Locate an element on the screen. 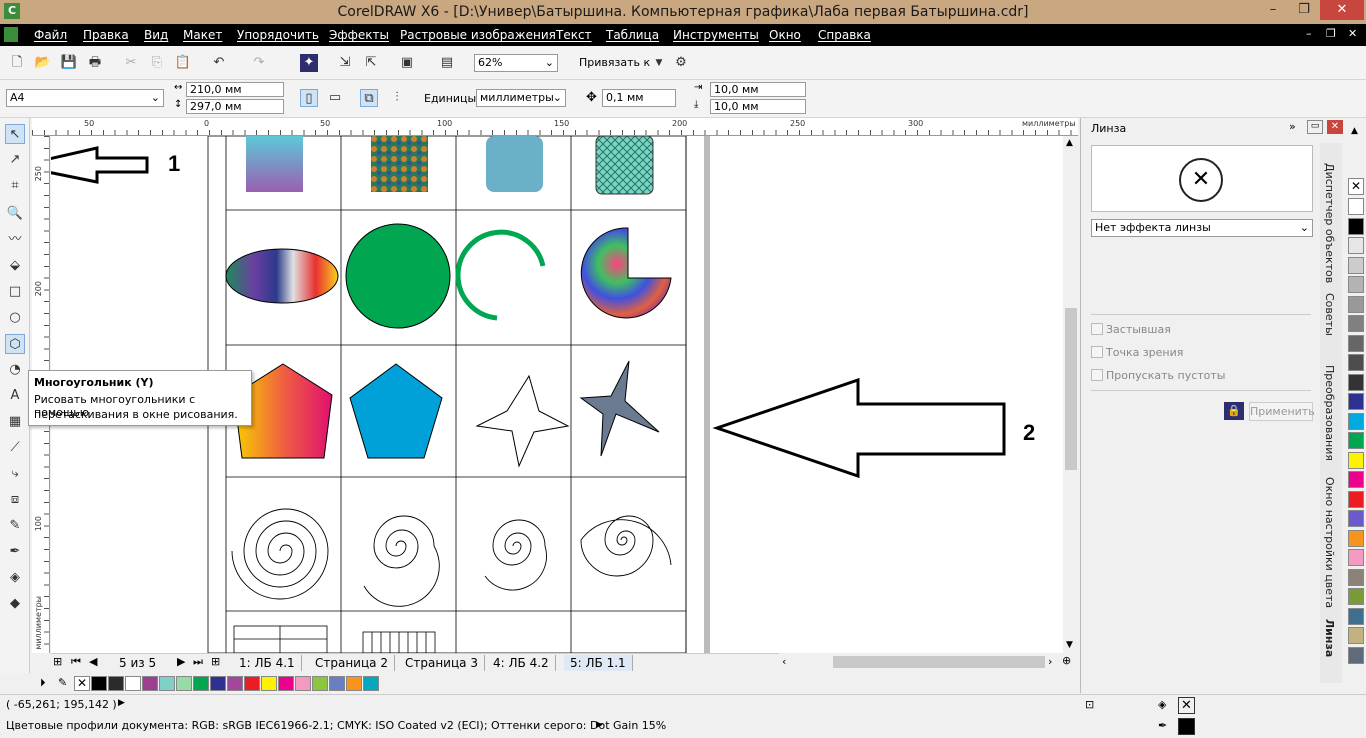  apply-button: Применить is located at coordinates (1282, 411).